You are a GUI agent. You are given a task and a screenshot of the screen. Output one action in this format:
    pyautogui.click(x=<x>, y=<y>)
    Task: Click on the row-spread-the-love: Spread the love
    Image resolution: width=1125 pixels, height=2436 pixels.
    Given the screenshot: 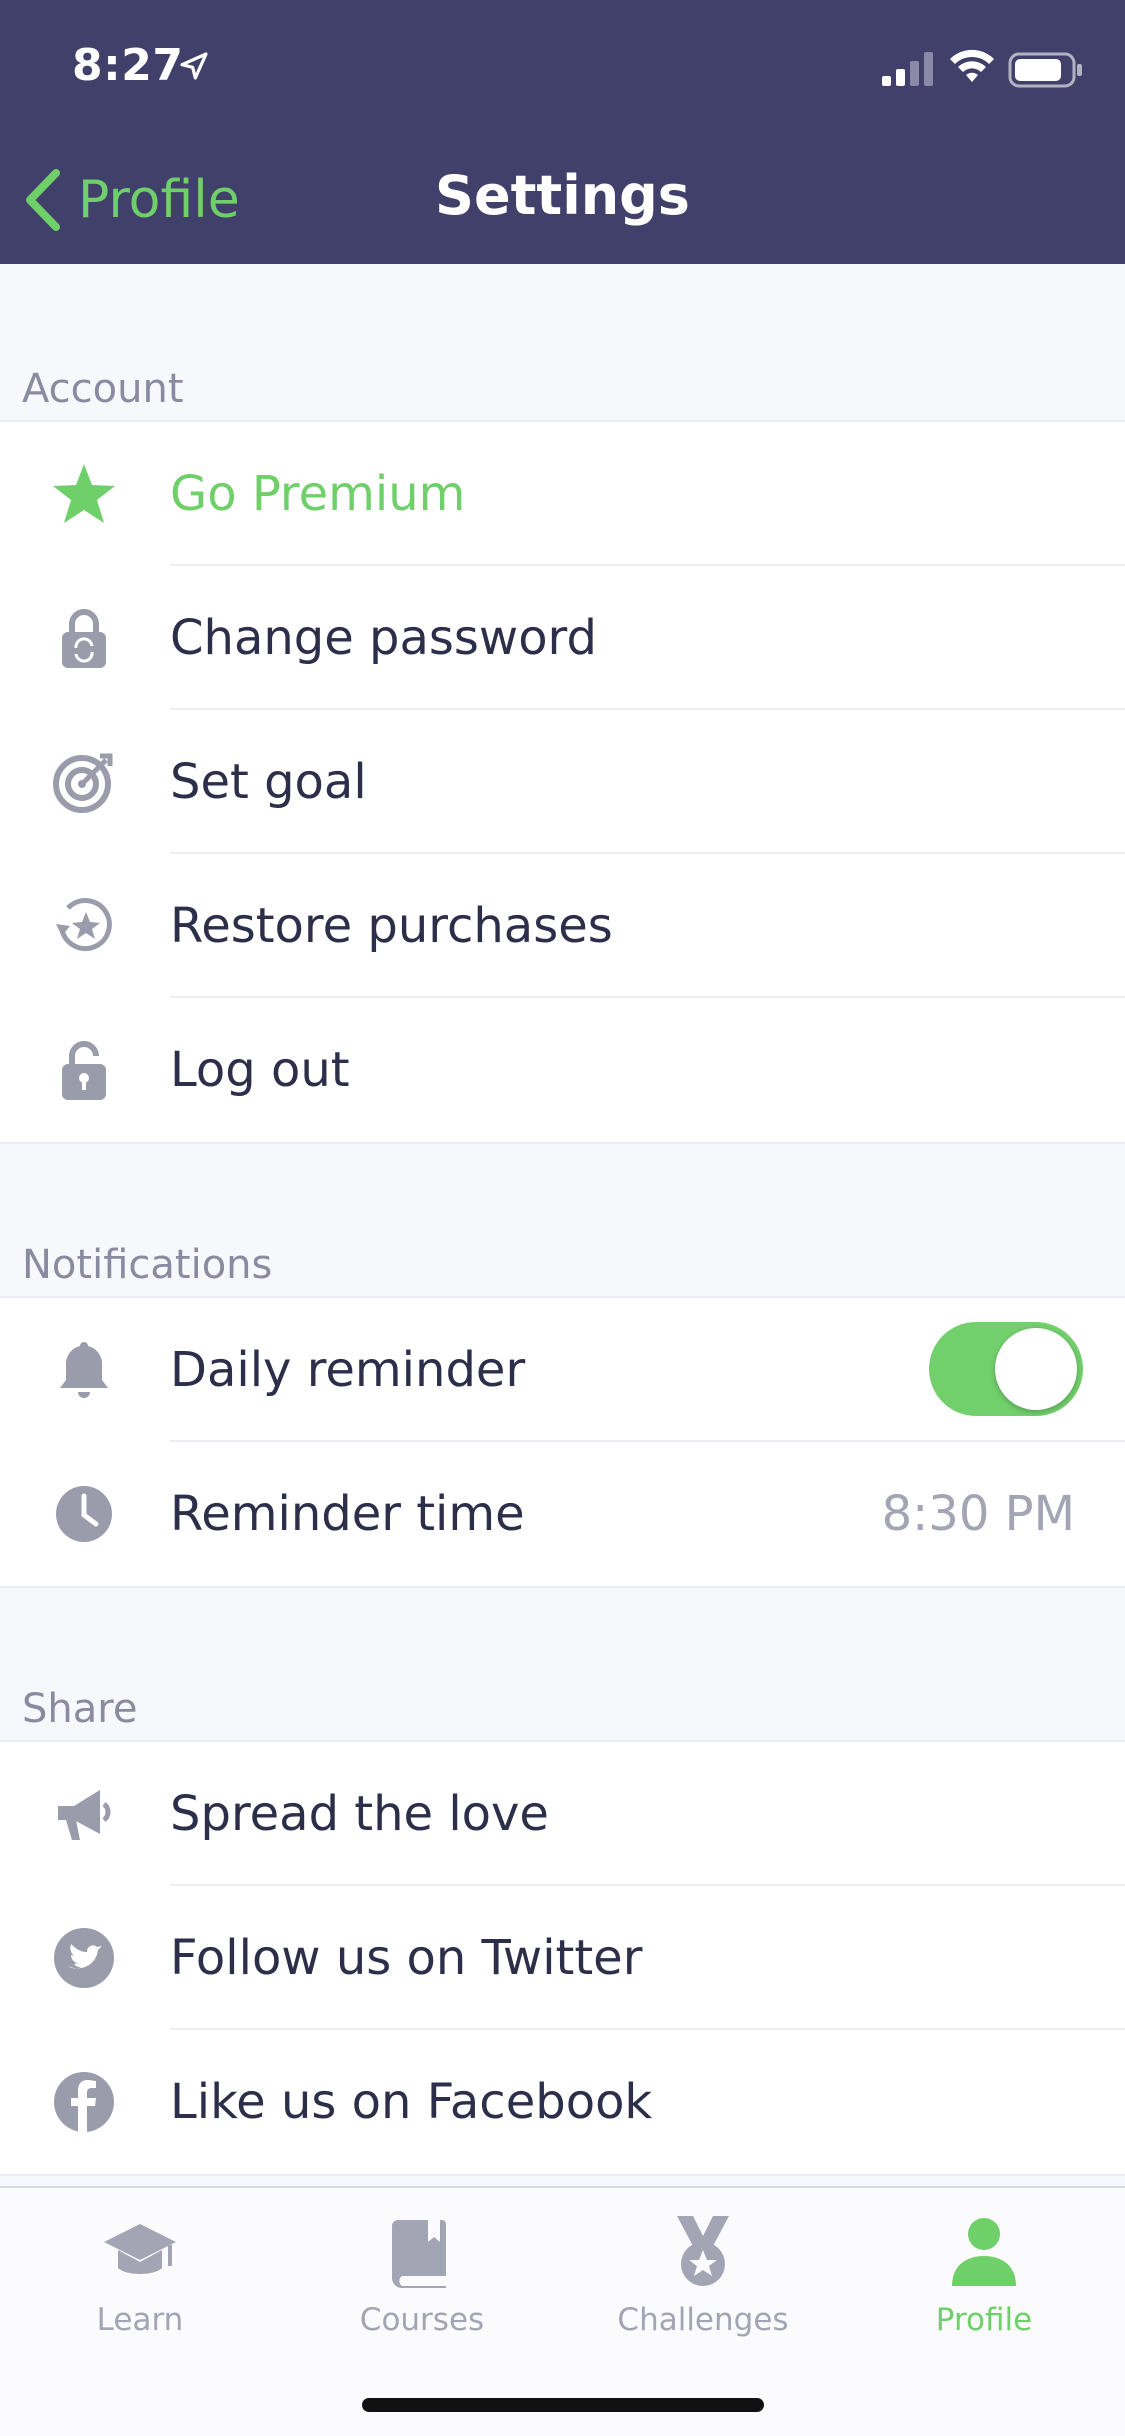 What is the action you would take?
    pyautogui.click(x=562, y=1814)
    